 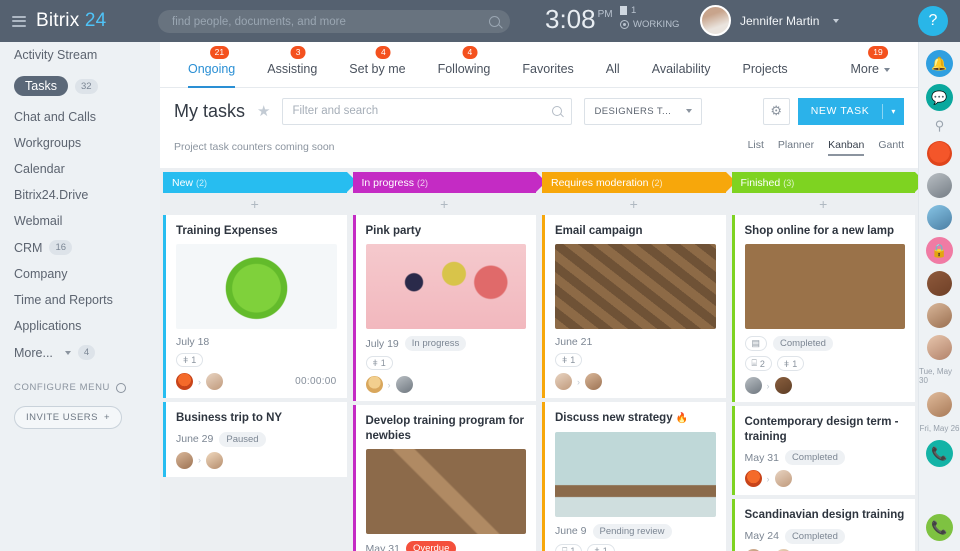 I want to click on sidebar-item-company: Company, so click(x=80, y=274).